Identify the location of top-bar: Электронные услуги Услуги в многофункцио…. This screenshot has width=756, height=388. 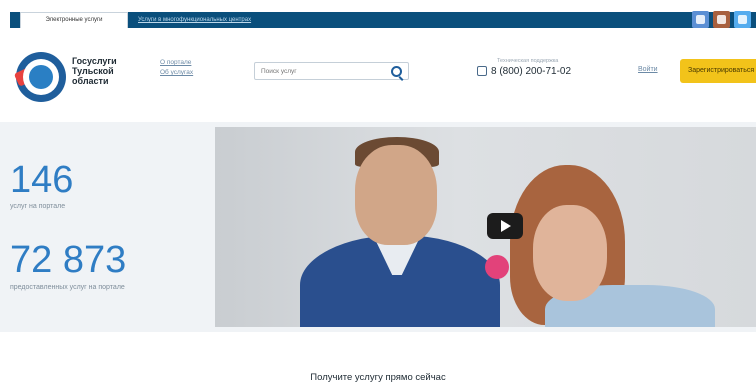
(378, 15).